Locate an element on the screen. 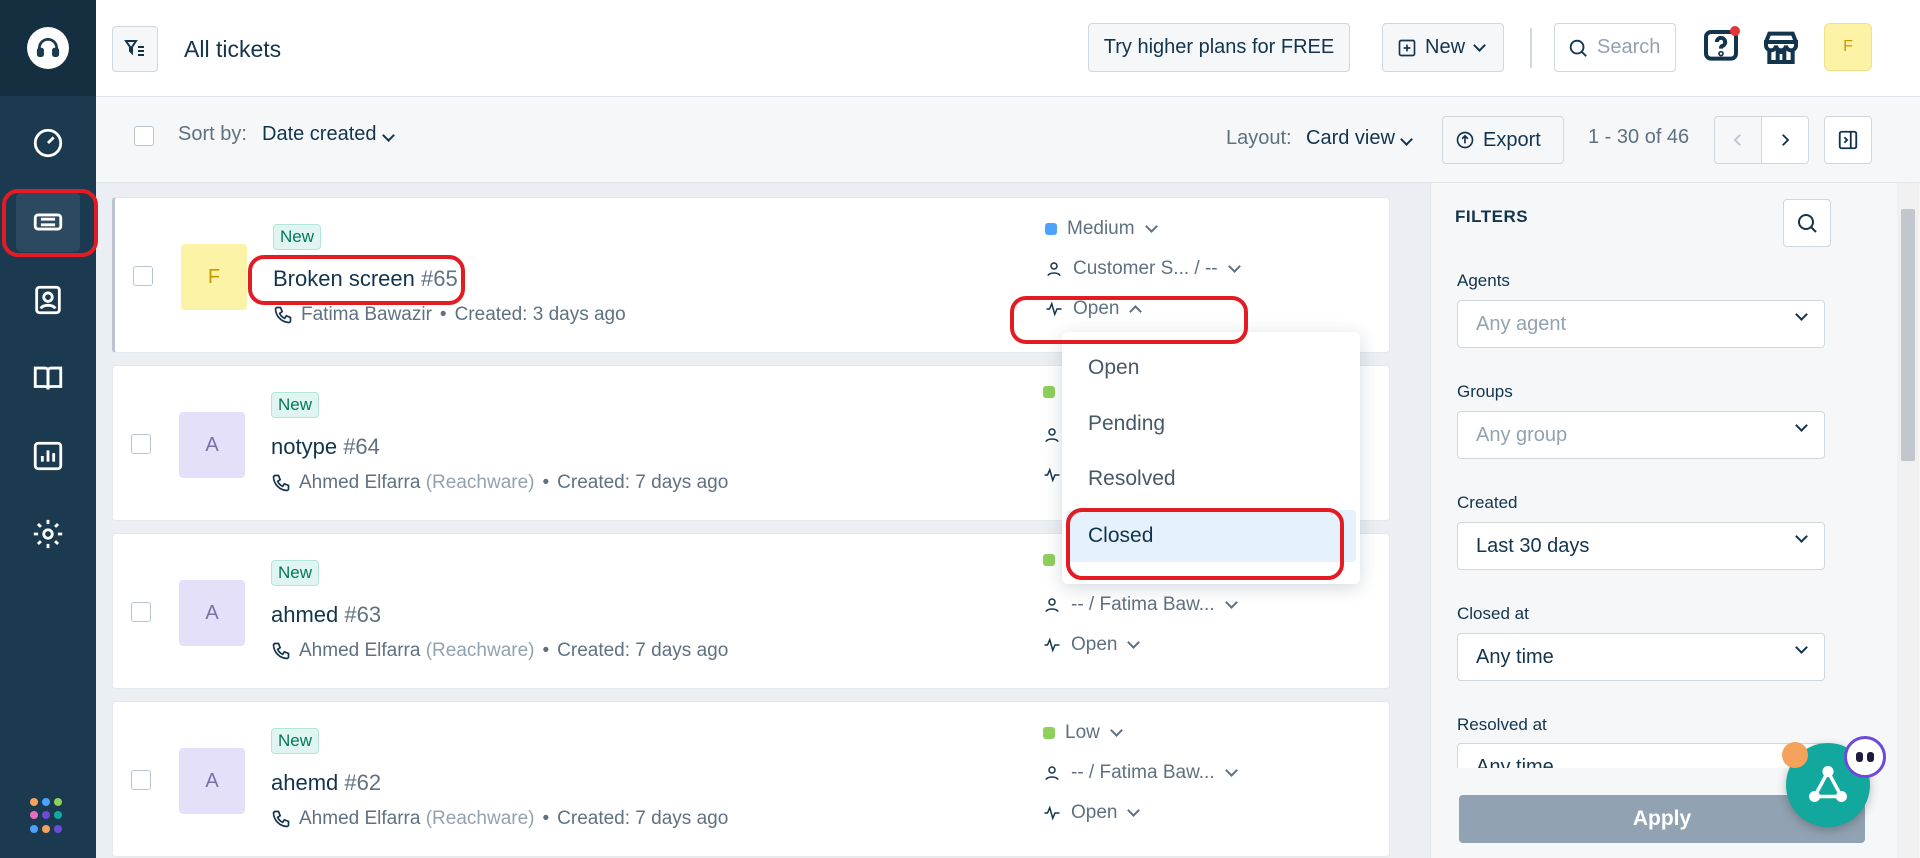  export-label: Export is located at coordinates (1512, 139).